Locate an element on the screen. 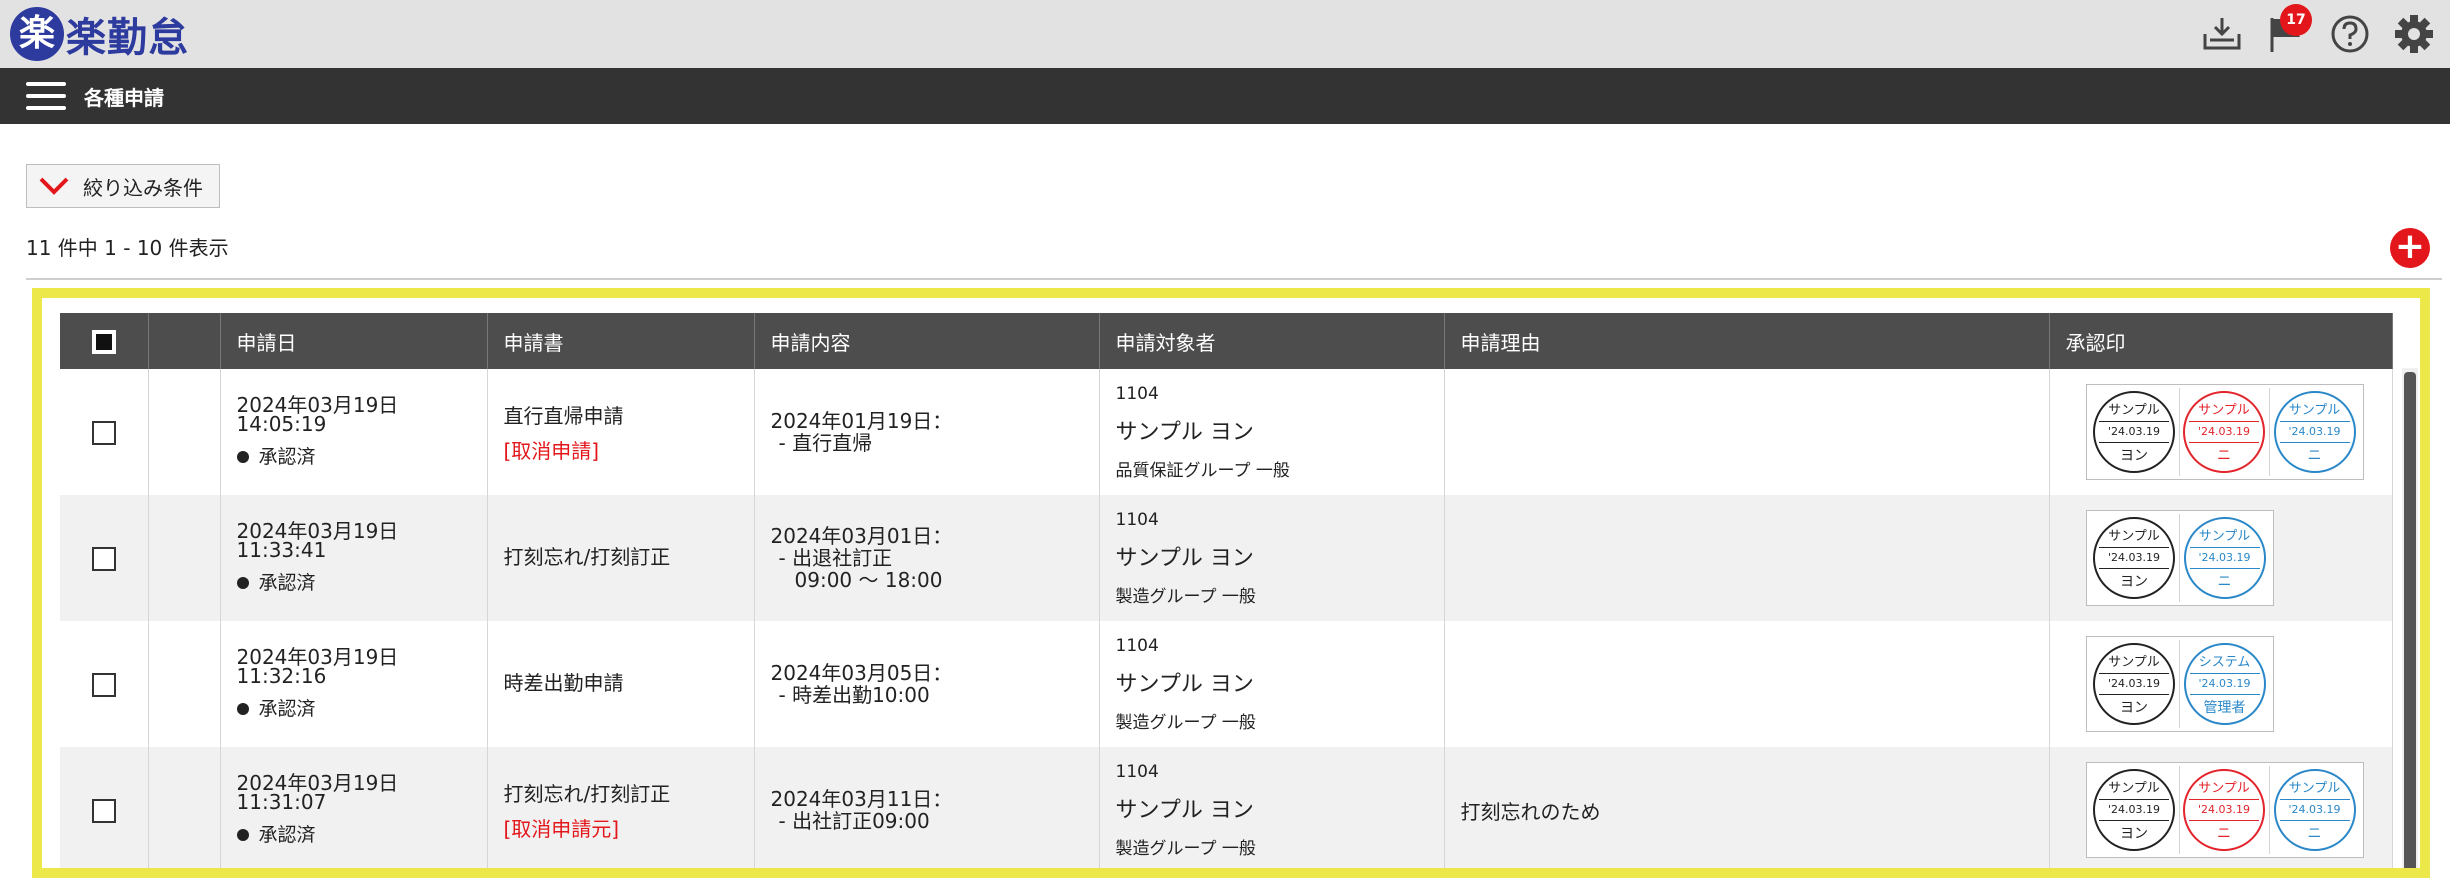  reason-cell: 打刻忘れのため is located at coordinates (1747, 810).